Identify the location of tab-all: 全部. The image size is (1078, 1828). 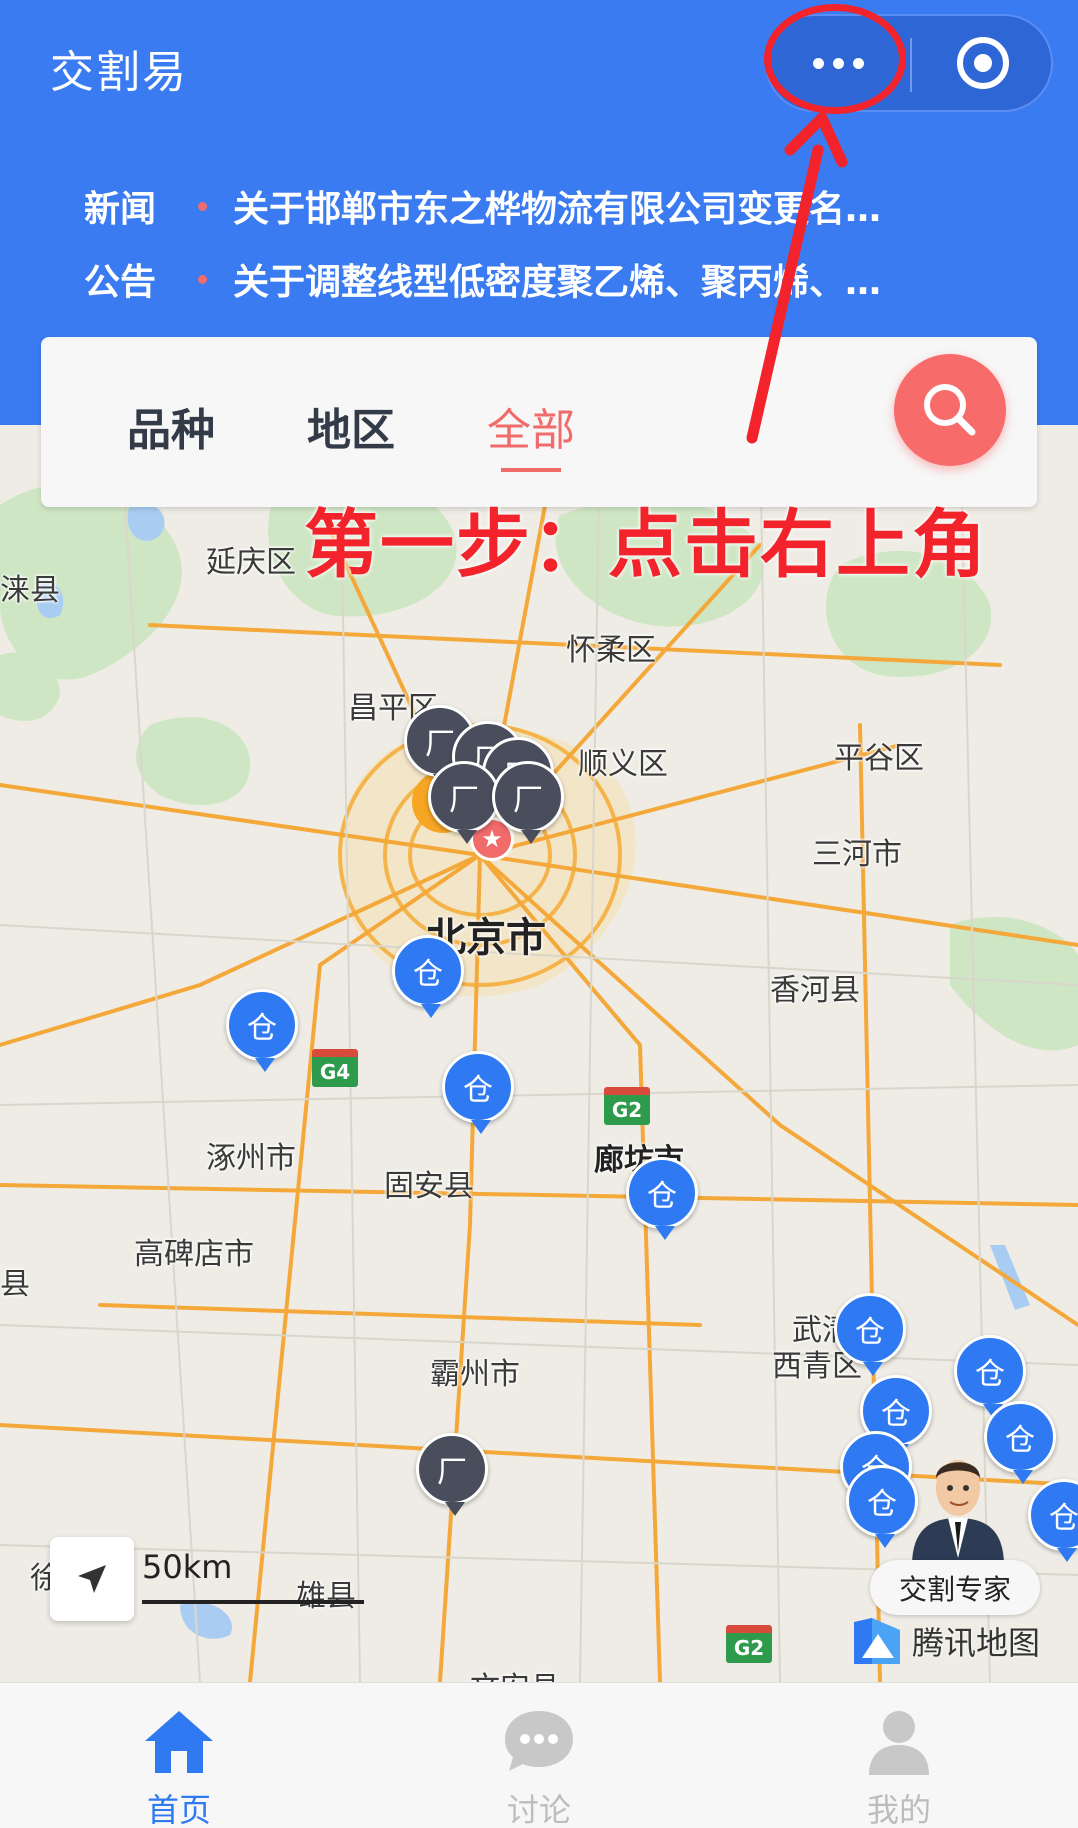
(531, 433).